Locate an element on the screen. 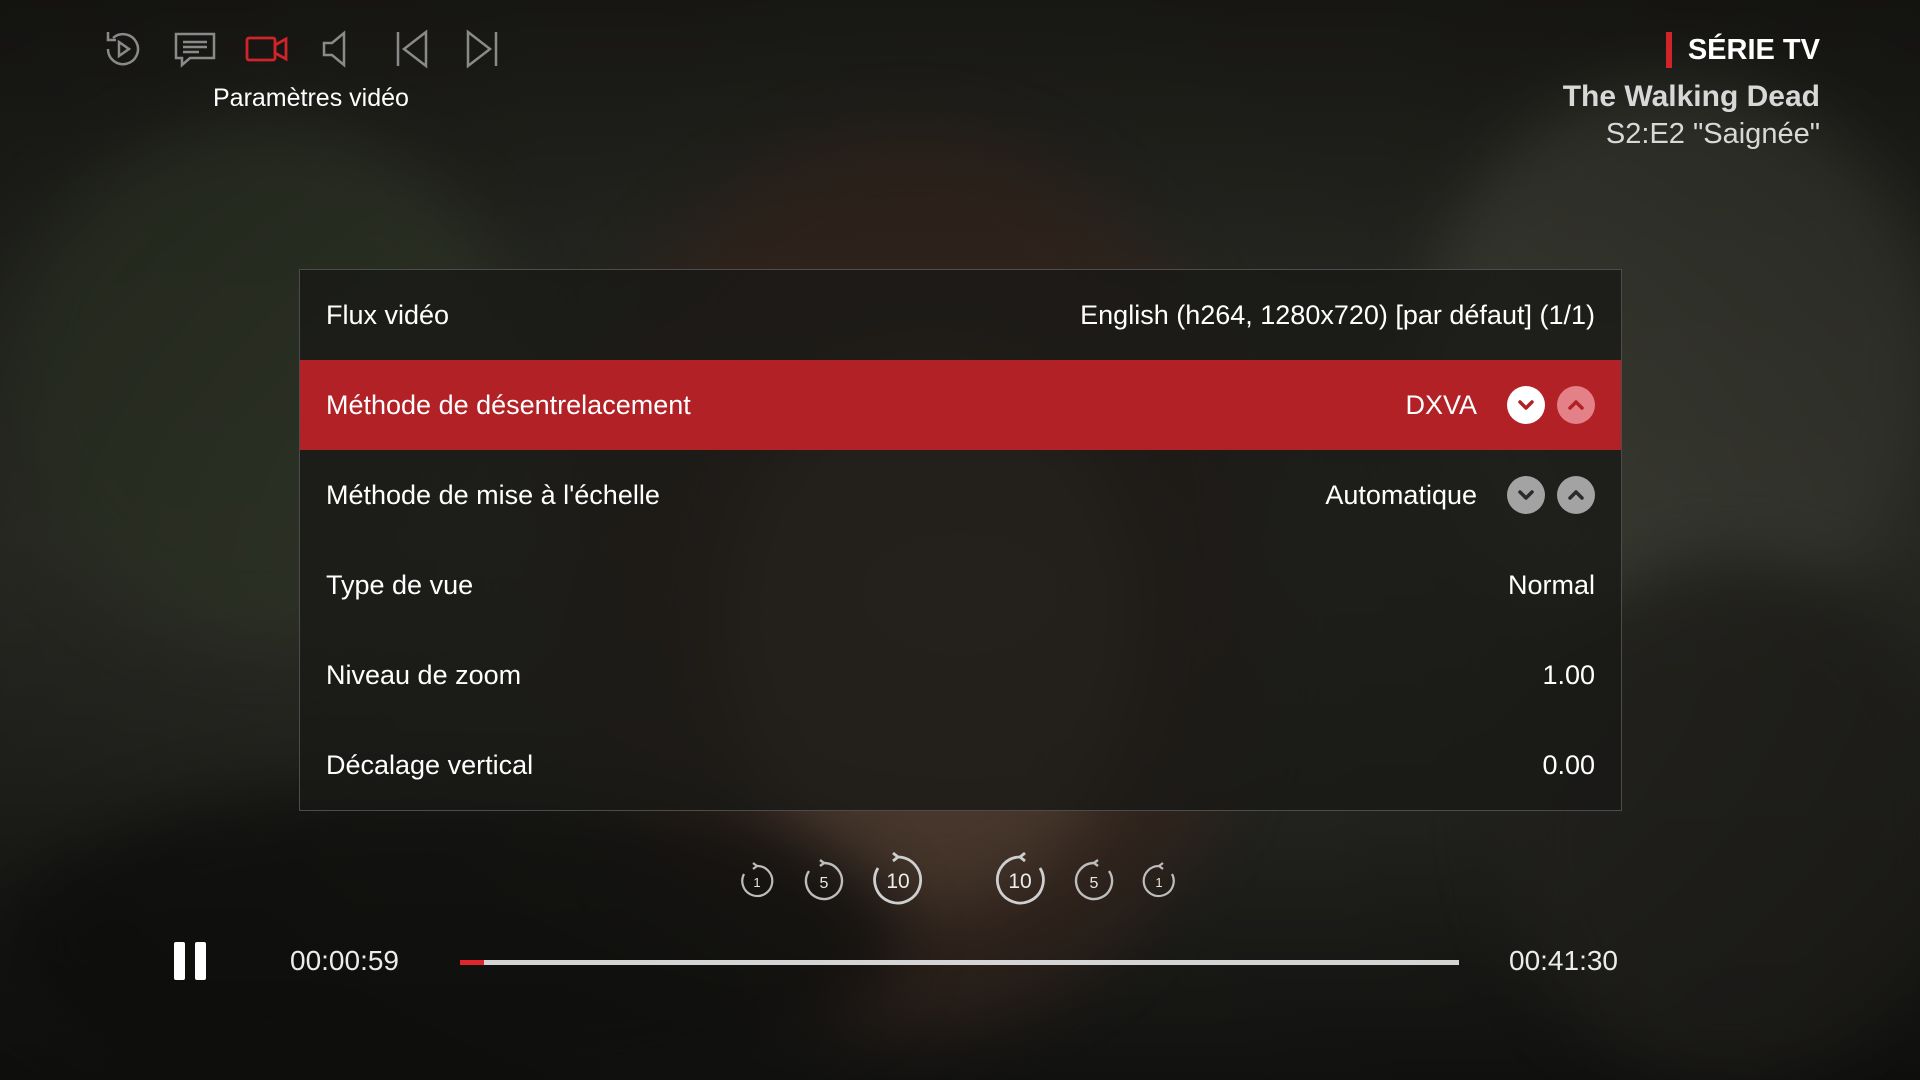  setting-row-deinterlace: Méthode de désentrelacement DXVA is located at coordinates (960, 405).